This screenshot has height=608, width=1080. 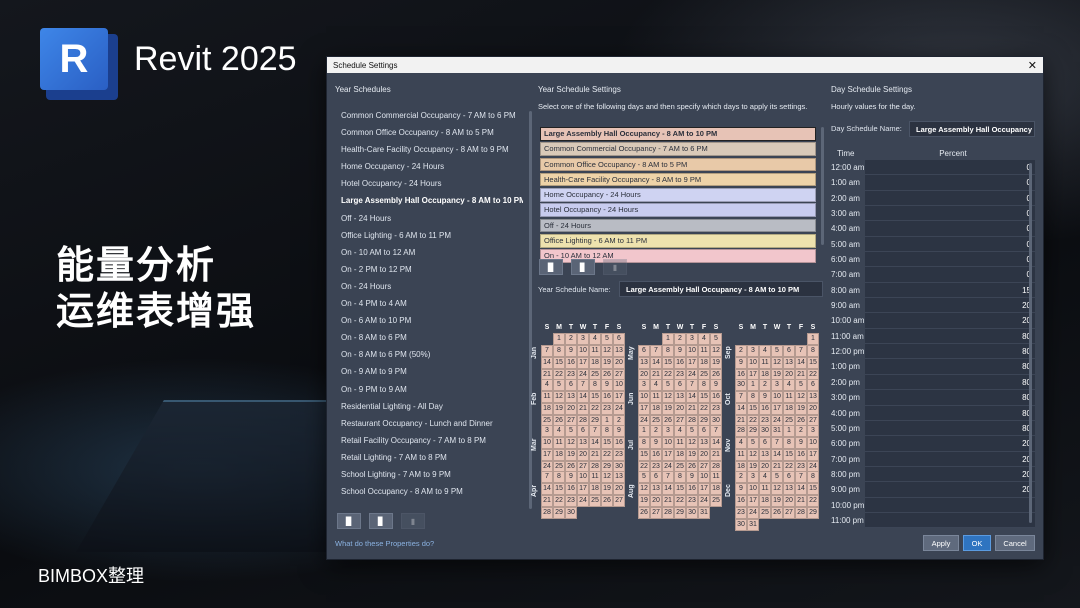 I want to click on year-schedule-item: Off - 24 Hours, so click(x=430, y=218).